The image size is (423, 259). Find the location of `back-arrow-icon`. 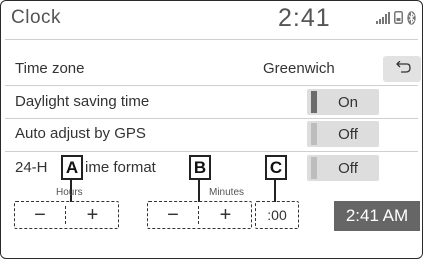

back-arrow-icon is located at coordinates (402, 69).